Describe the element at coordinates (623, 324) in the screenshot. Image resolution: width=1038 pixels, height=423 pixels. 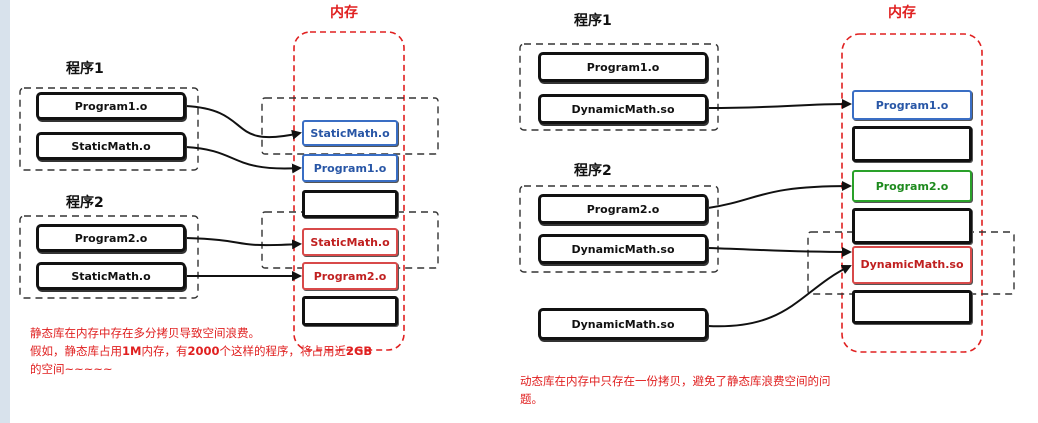
I see `right-shared-dynamicmath: DynamicMath.so` at that location.